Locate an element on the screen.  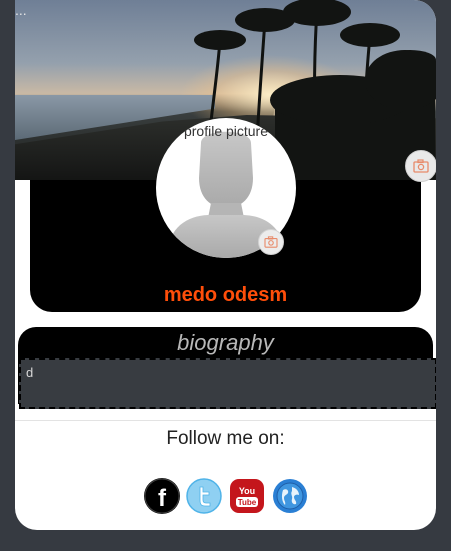
globe-icon is located at coordinates (290, 496).